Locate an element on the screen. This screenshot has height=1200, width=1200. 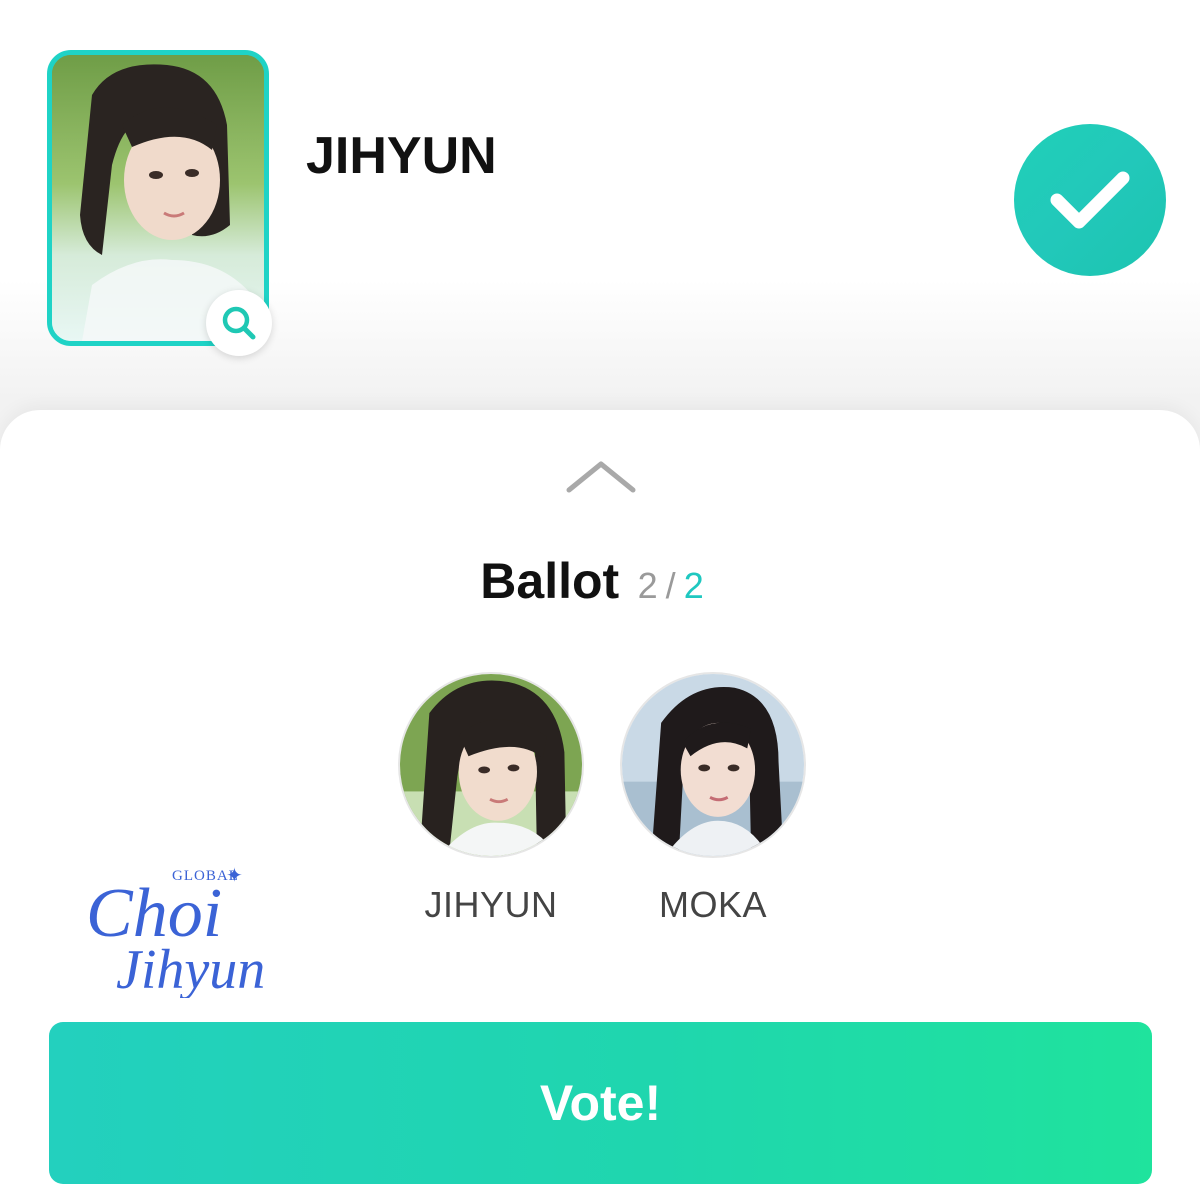
search-icon is located at coordinates (239, 323).